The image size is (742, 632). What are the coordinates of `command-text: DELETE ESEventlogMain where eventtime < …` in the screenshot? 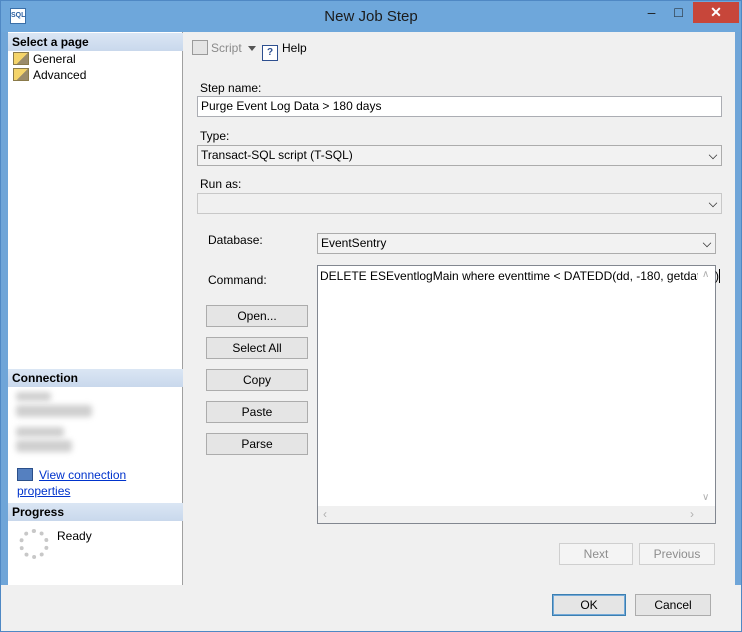 It's located at (520, 276).